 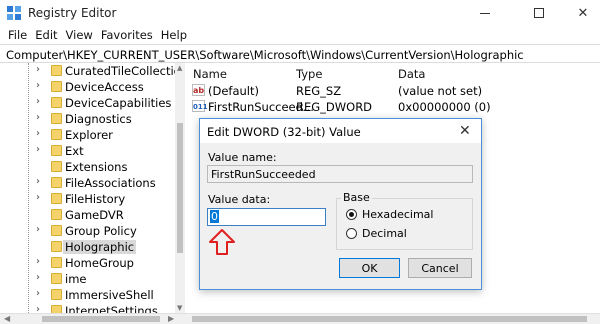 I want to click on tree-item: › Group Policy, so click(x=87, y=231).